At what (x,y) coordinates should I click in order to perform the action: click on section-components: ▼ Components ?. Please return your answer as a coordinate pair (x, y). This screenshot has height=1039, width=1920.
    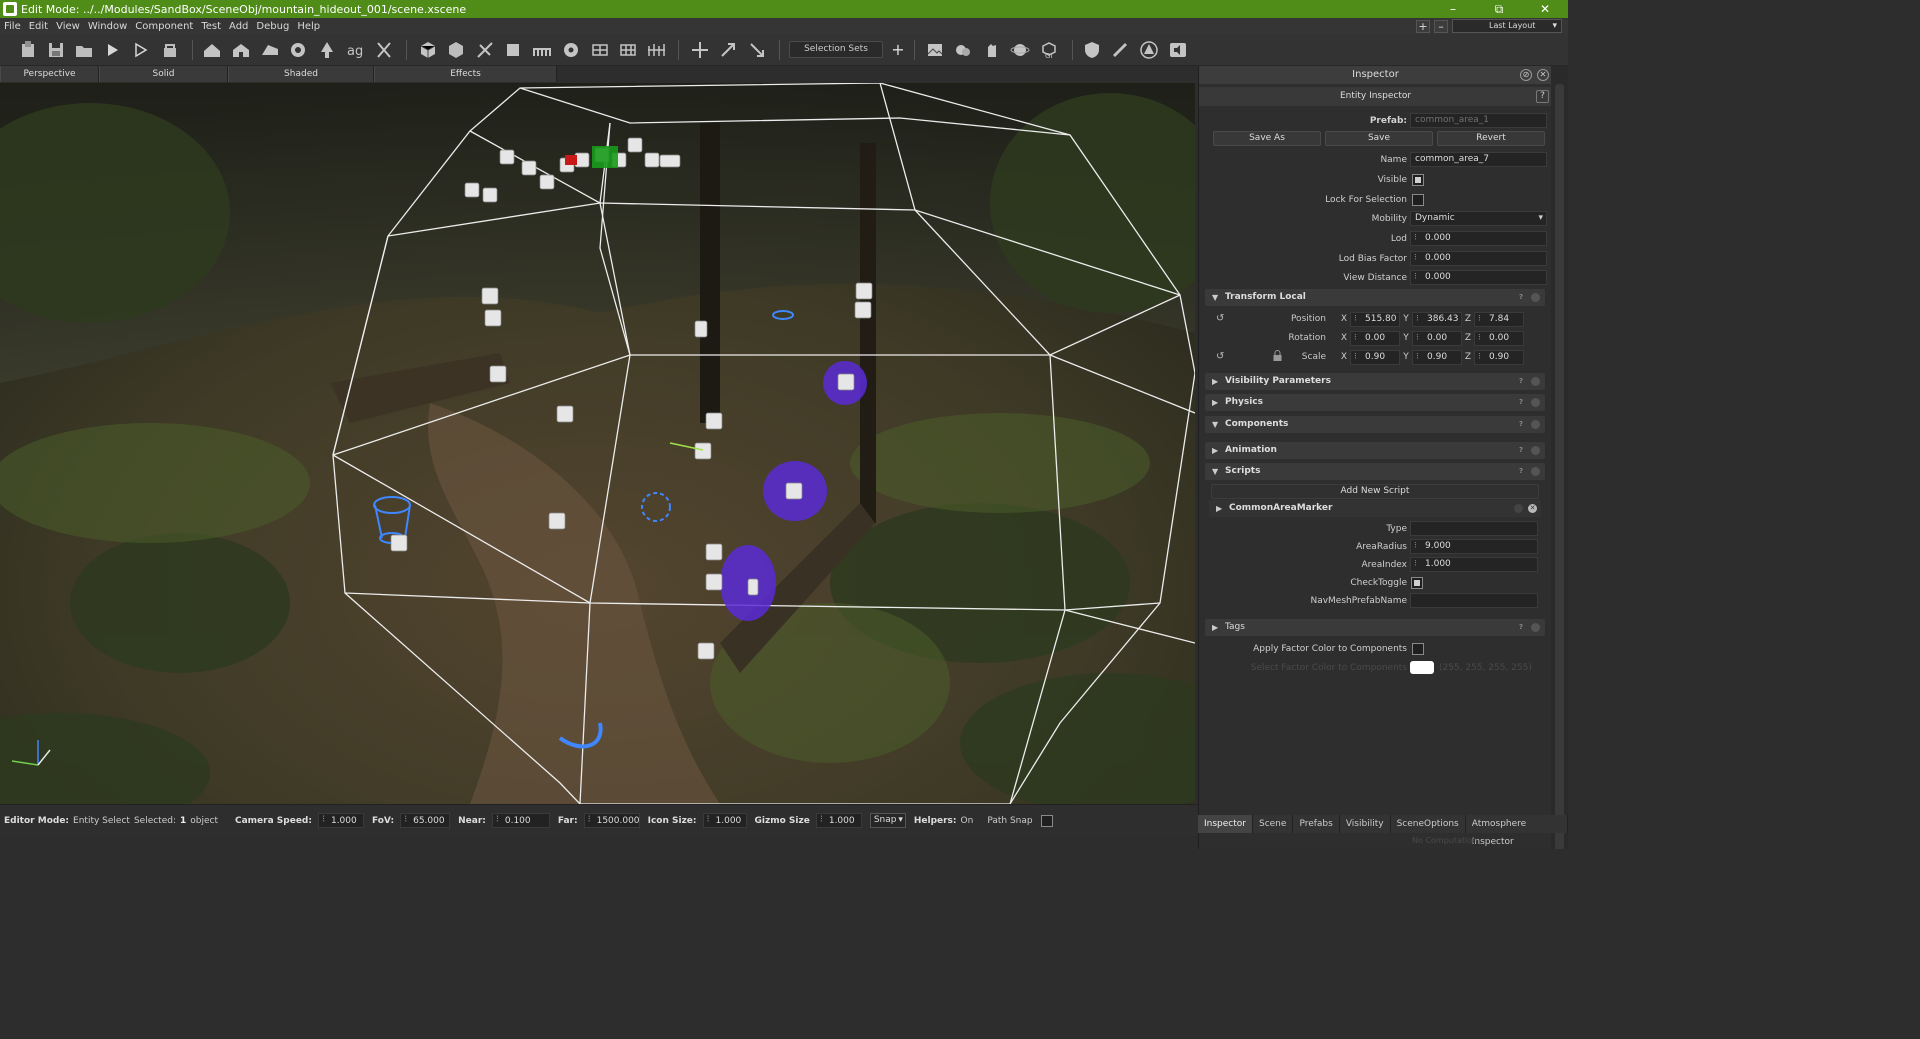
    Looking at the image, I should click on (1375, 424).